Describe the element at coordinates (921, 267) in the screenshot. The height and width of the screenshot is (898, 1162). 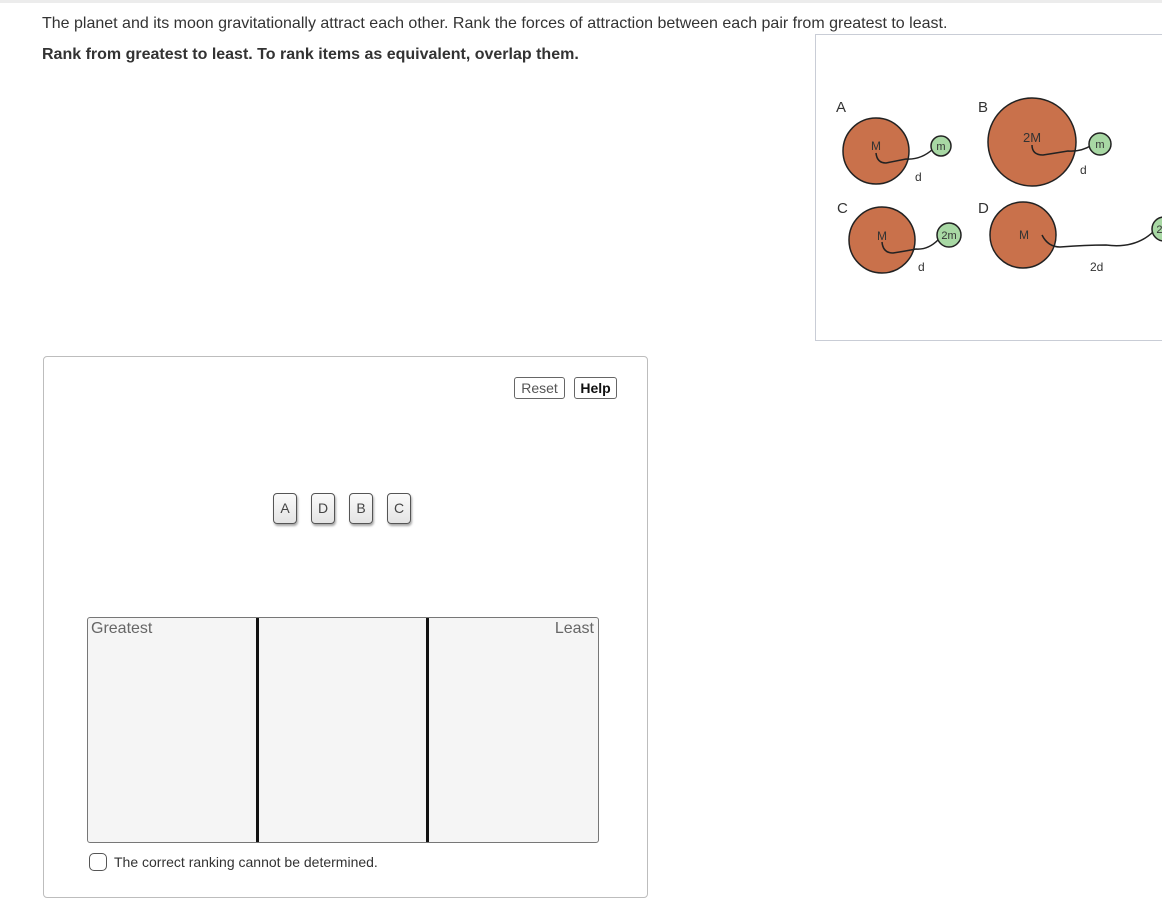
I see `distance-c-label: d` at that location.